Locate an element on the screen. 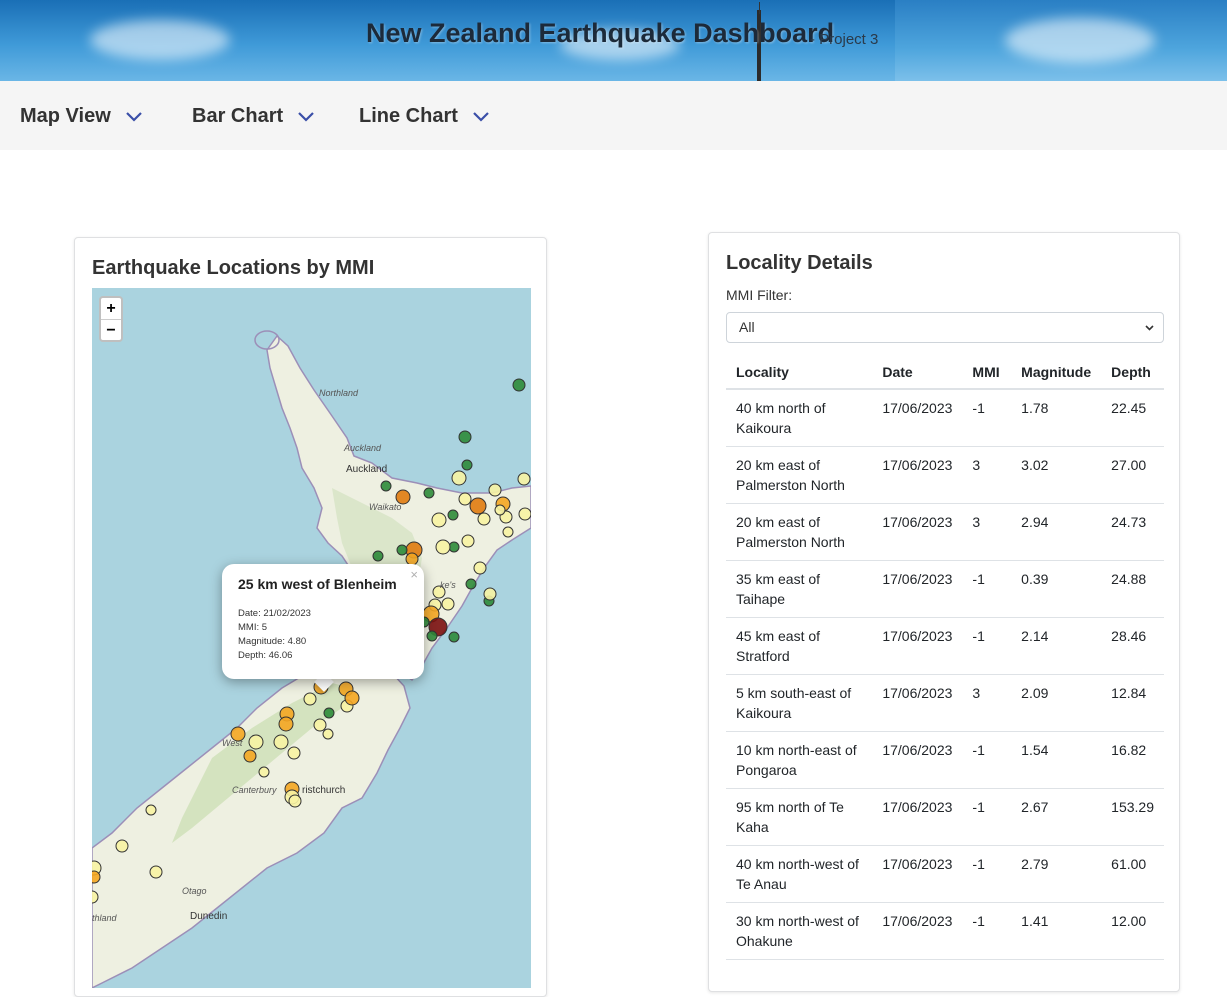 The height and width of the screenshot is (997, 1227). cell-magnitude: 2.79 is located at coordinates (1056, 874).